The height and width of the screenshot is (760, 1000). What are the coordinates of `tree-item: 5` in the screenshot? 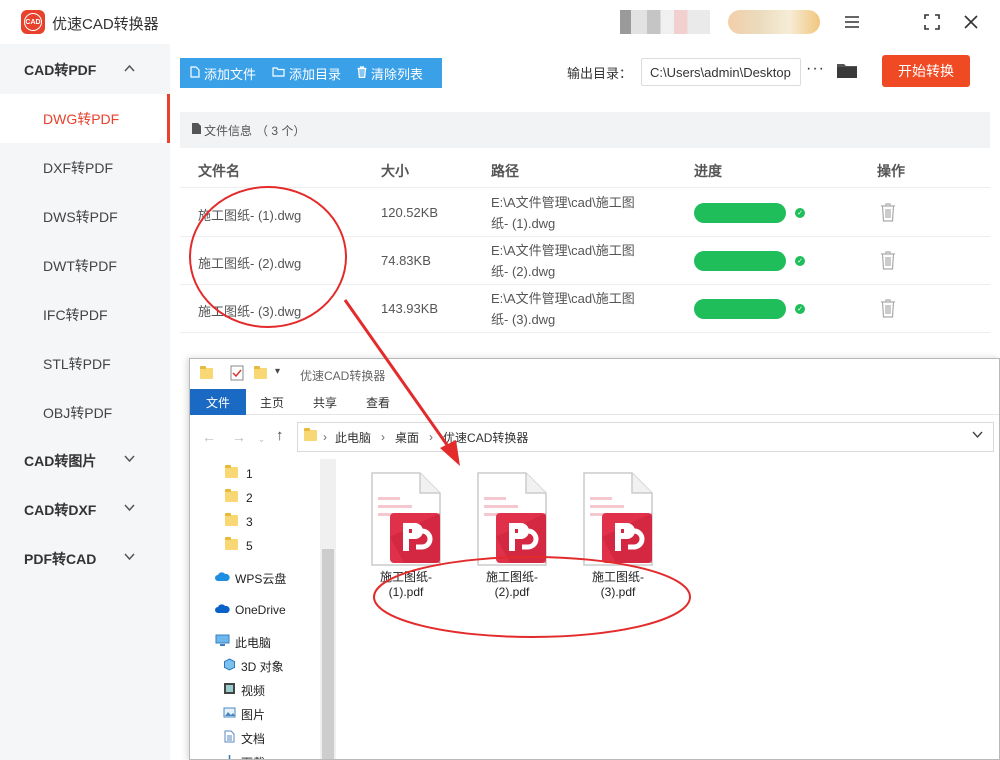 It's located at (239, 546).